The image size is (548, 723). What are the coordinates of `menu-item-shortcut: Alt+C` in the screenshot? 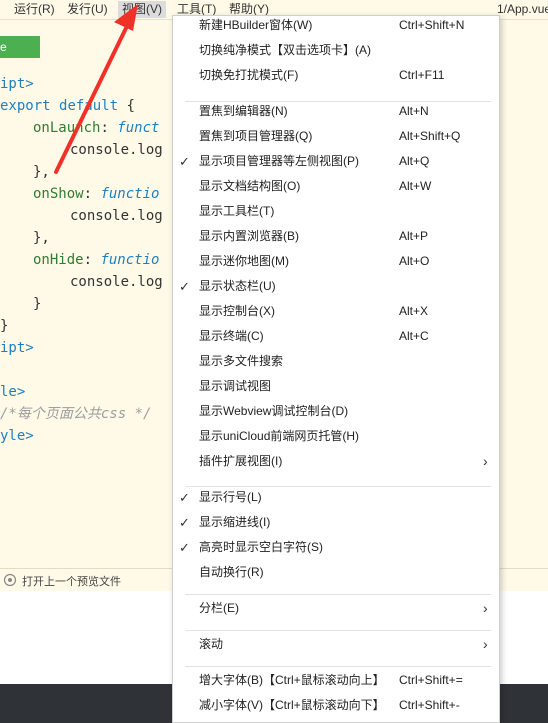 It's located at (414, 336).